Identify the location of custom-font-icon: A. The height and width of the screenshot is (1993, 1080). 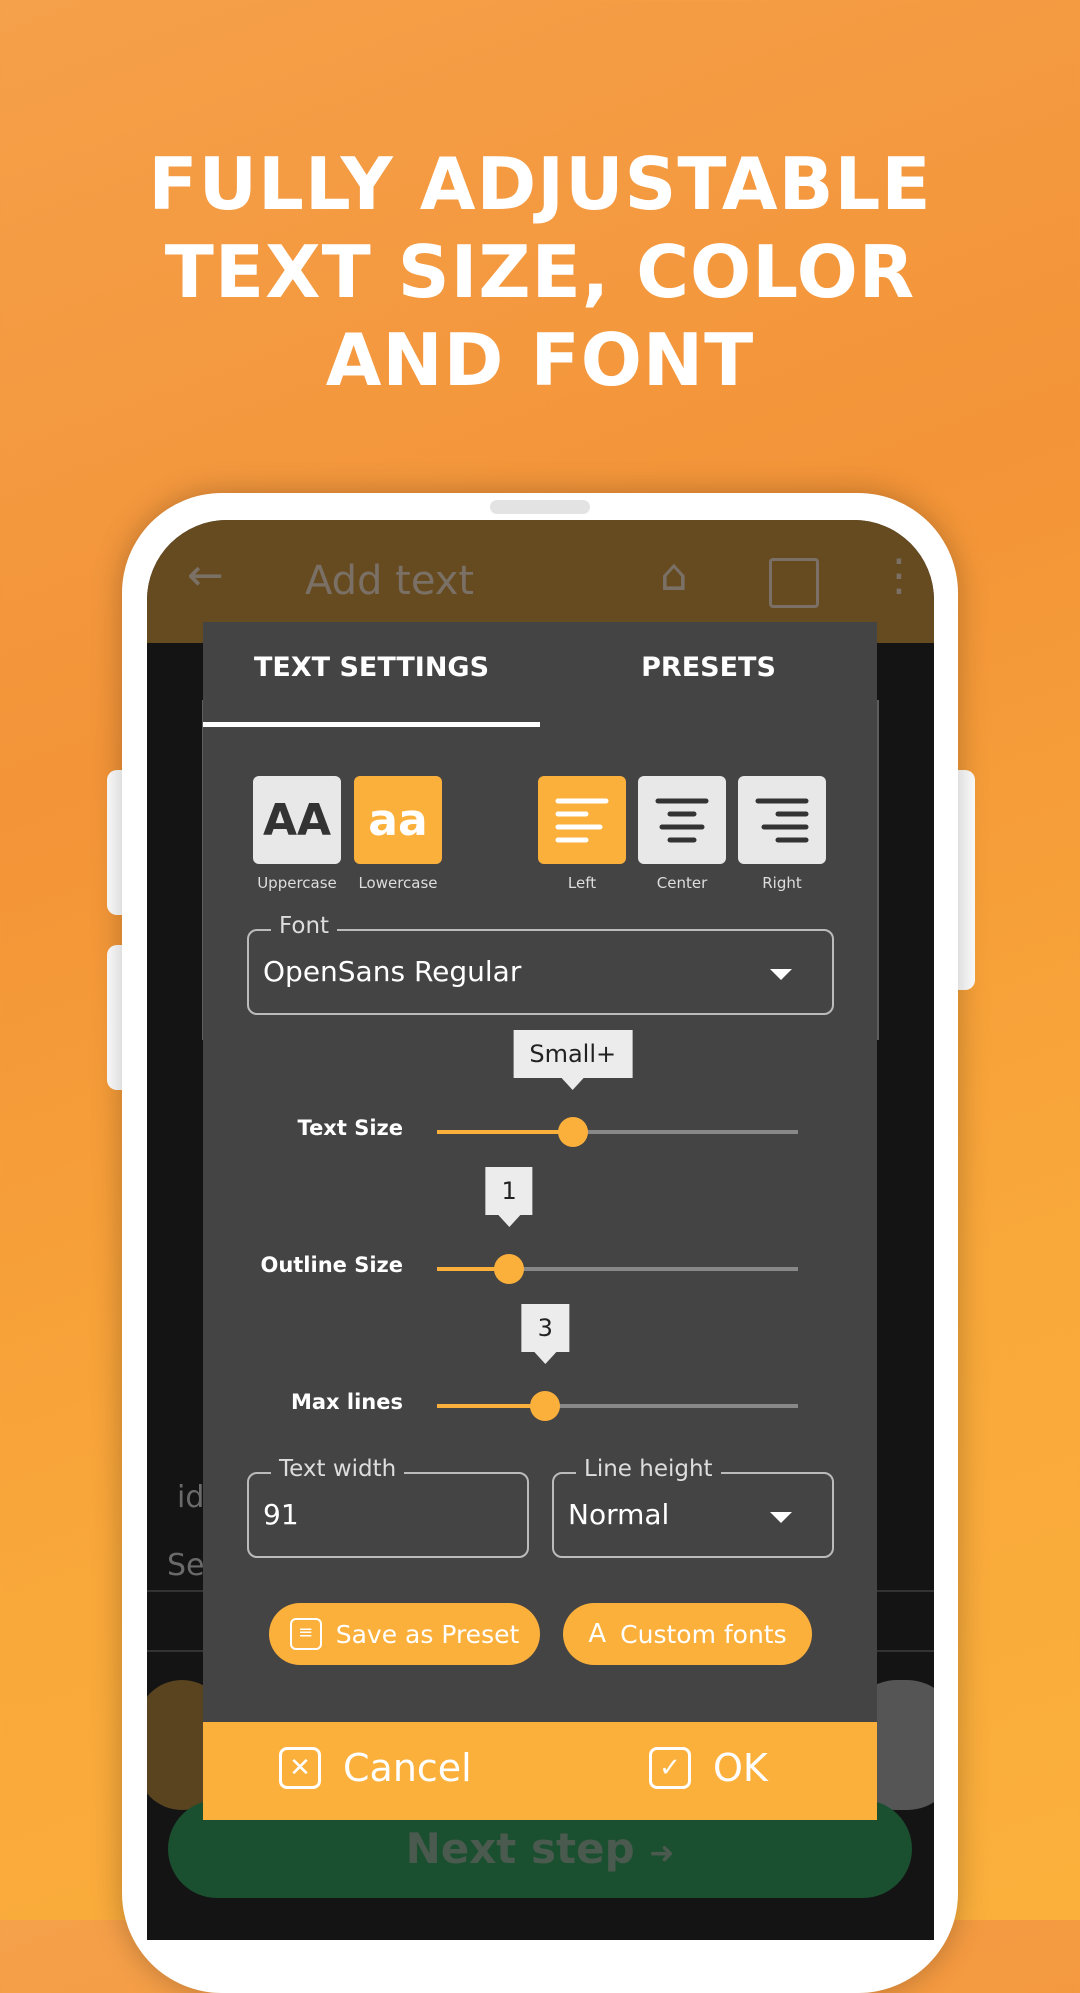
(597, 1634).